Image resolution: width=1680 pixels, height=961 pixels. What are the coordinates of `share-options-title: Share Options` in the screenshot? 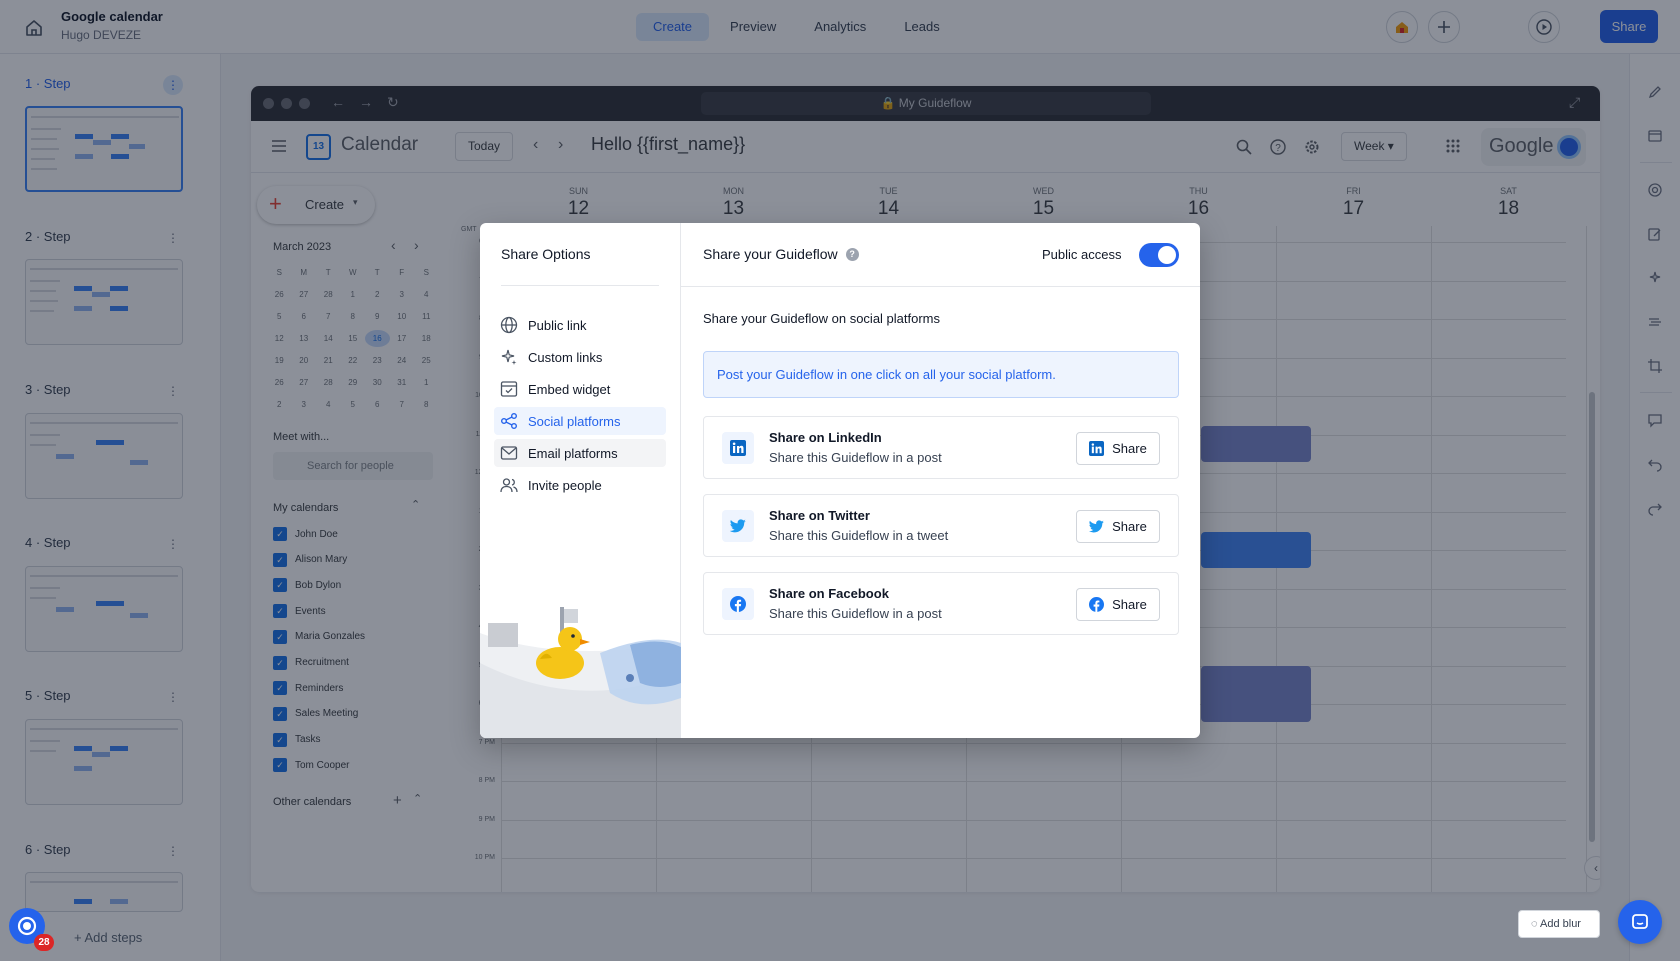 It's located at (546, 254).